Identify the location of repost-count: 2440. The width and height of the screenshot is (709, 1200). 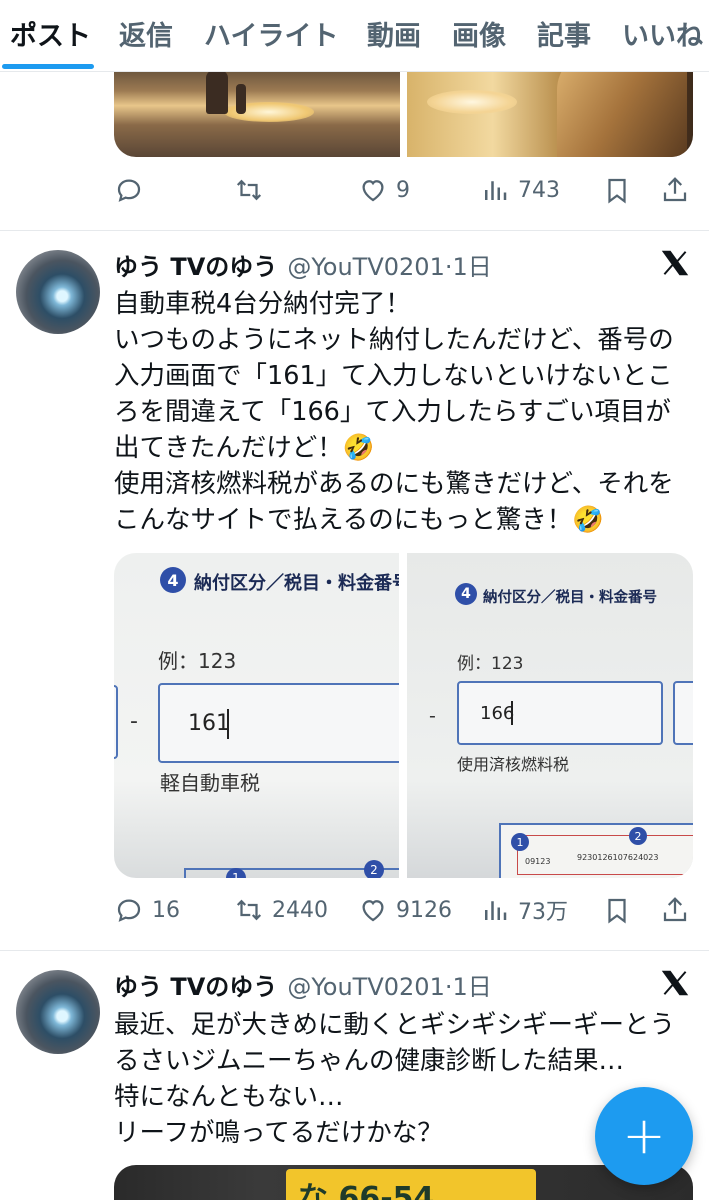
(300, 910).